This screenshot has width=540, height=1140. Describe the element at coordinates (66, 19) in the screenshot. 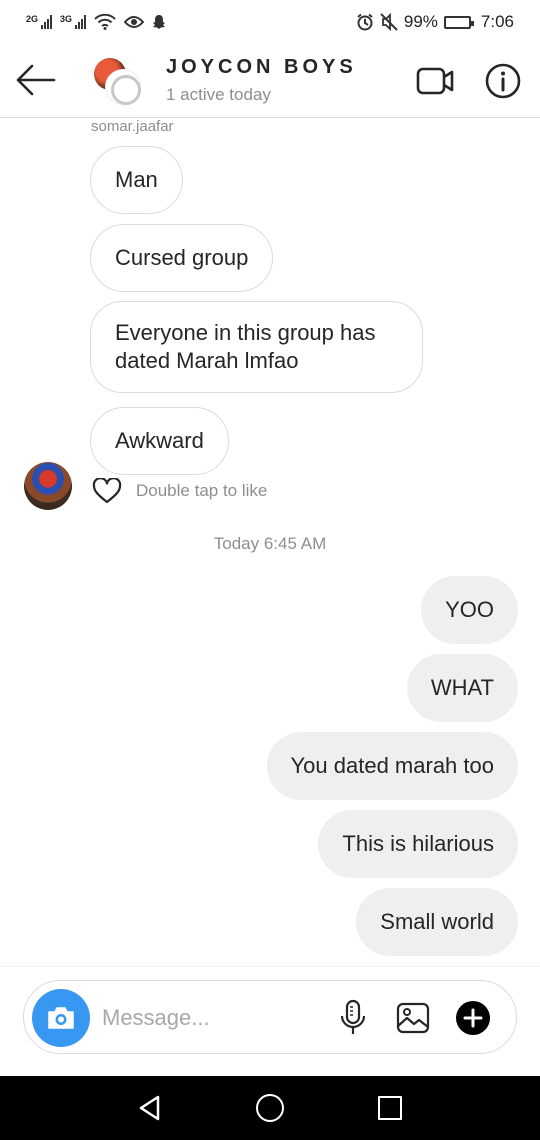

I see `network-3g-label: 3G` at that location.